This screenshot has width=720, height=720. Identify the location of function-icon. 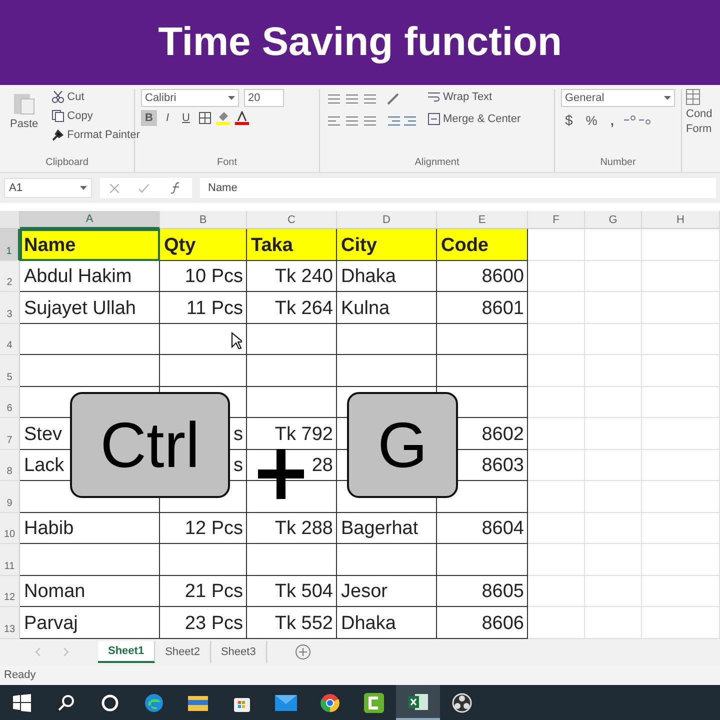
(176, 188).